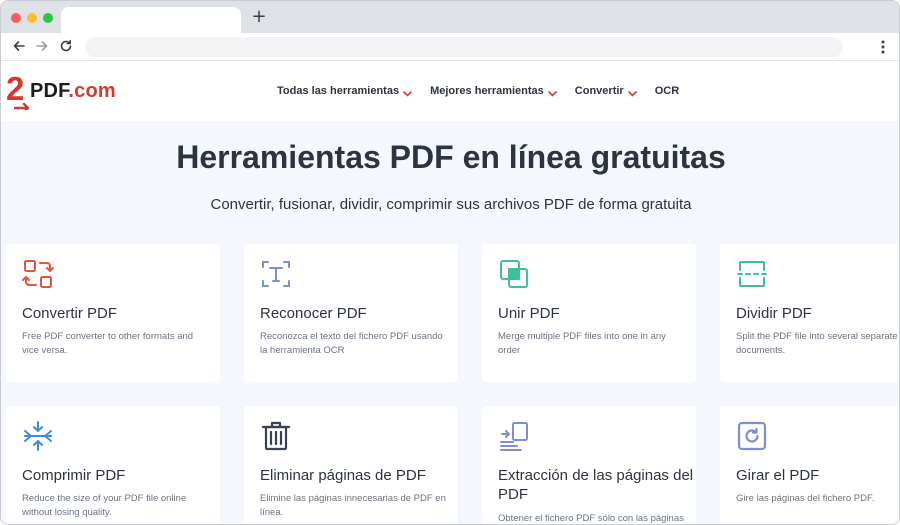  What do you see at coordinates (19, 46) in the screenshot?
I see `back-arrow-icon` at bounding box center [19, 46].